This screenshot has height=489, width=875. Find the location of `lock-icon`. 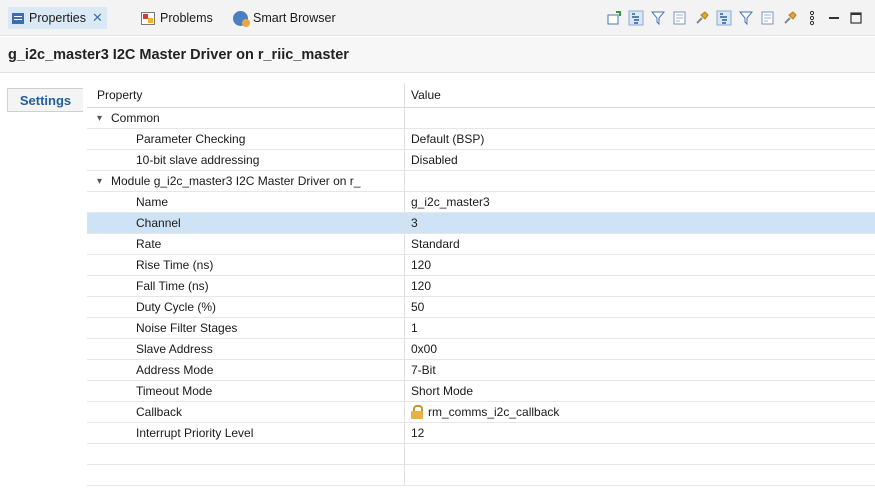

lock-icon is located at coordinates (417, 412).